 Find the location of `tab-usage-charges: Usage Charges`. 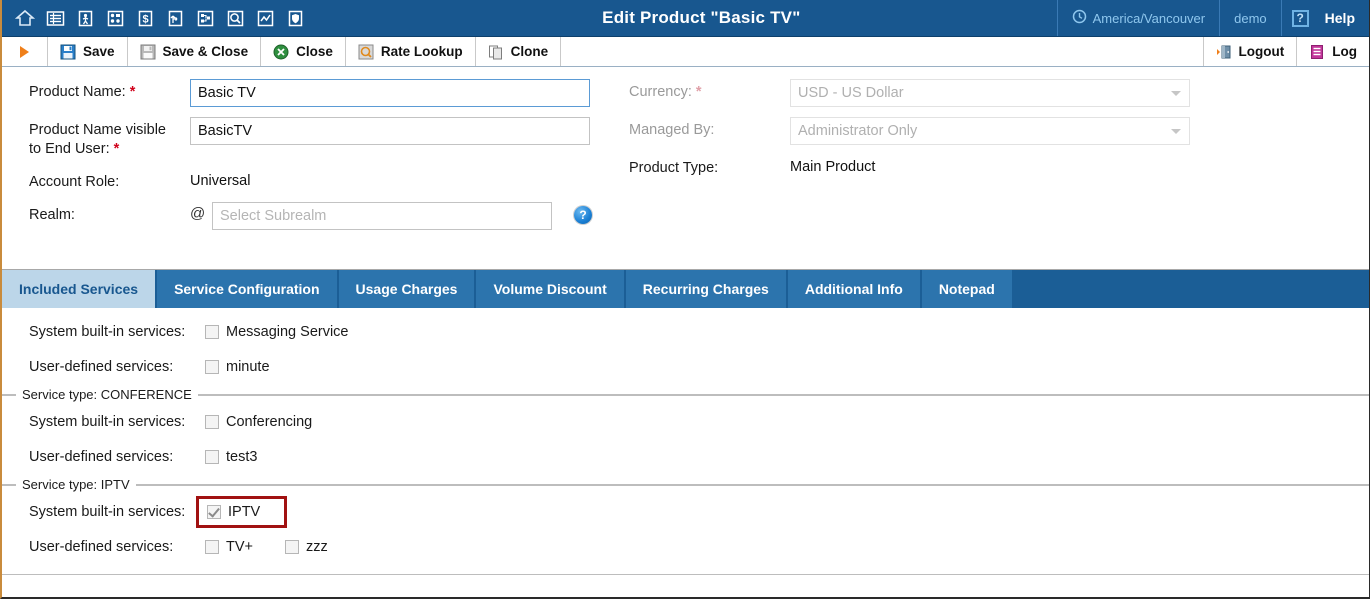

tab-usage-charges: Usage Charges is located at coordinates (407, 289).